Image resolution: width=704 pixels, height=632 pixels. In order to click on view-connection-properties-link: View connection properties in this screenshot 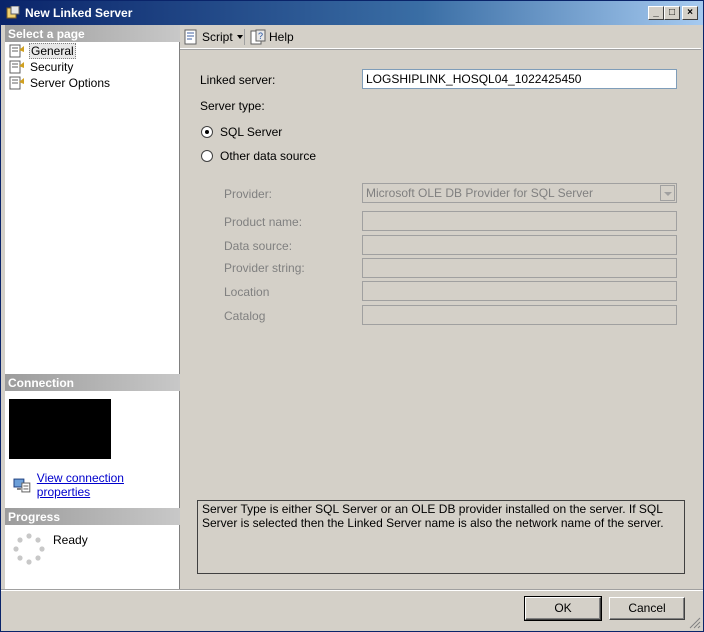, I will do `click(96, 485)`.